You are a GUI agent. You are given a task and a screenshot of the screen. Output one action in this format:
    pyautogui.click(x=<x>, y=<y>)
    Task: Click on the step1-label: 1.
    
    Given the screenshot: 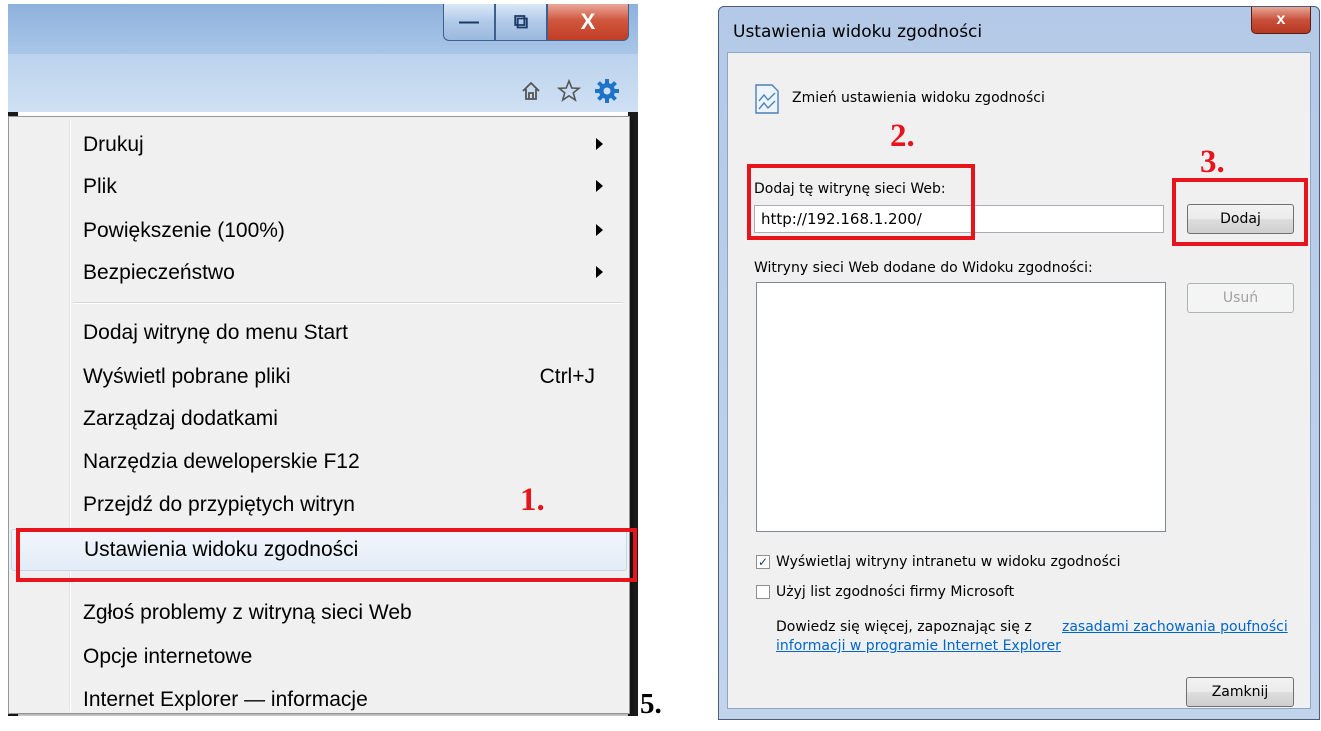 What is the action you would take?
    pyautogui.click(x=532, y=500)
    